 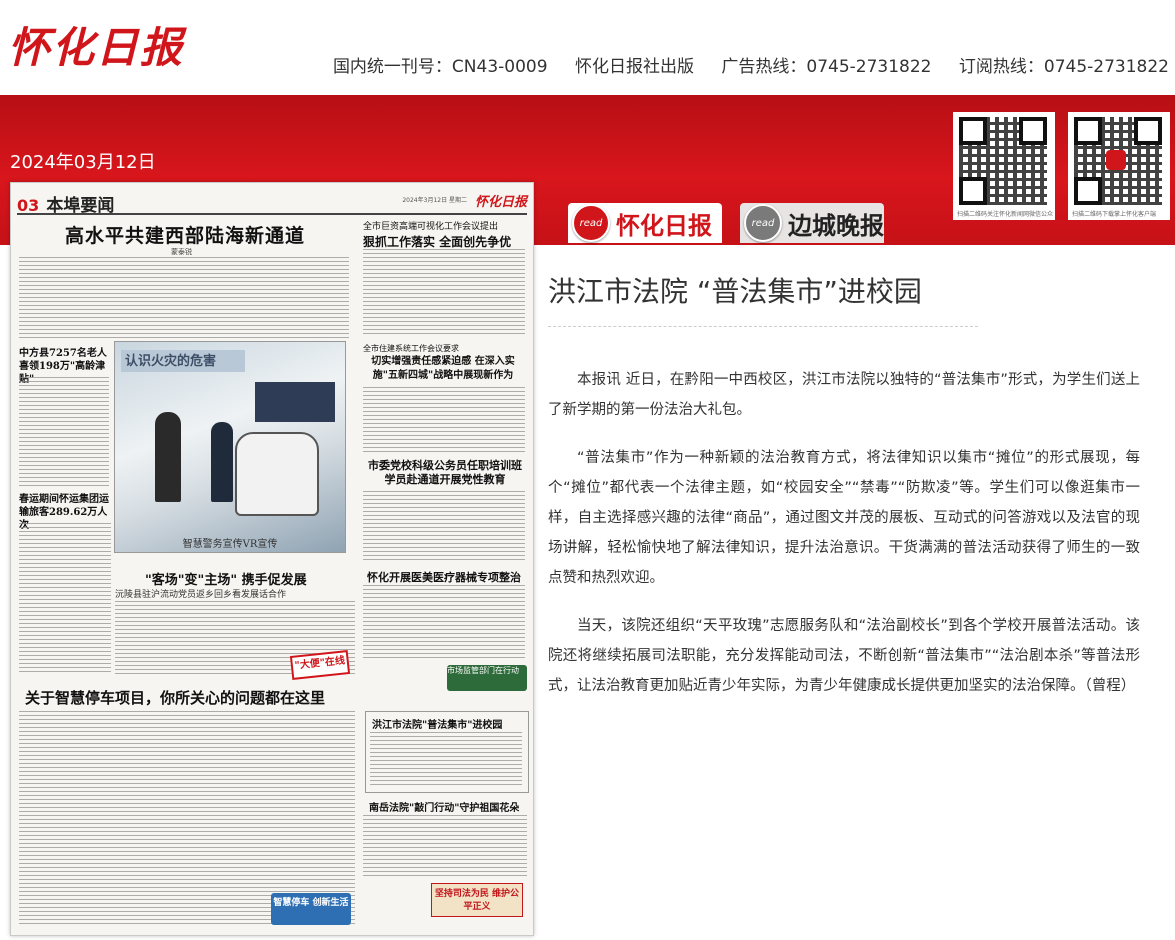 What do you see at coordinates (185, 234) in the screenshot?
I see `article-link-main: 高水平共建西部陆海新通道` at bounding box center [185, 234].